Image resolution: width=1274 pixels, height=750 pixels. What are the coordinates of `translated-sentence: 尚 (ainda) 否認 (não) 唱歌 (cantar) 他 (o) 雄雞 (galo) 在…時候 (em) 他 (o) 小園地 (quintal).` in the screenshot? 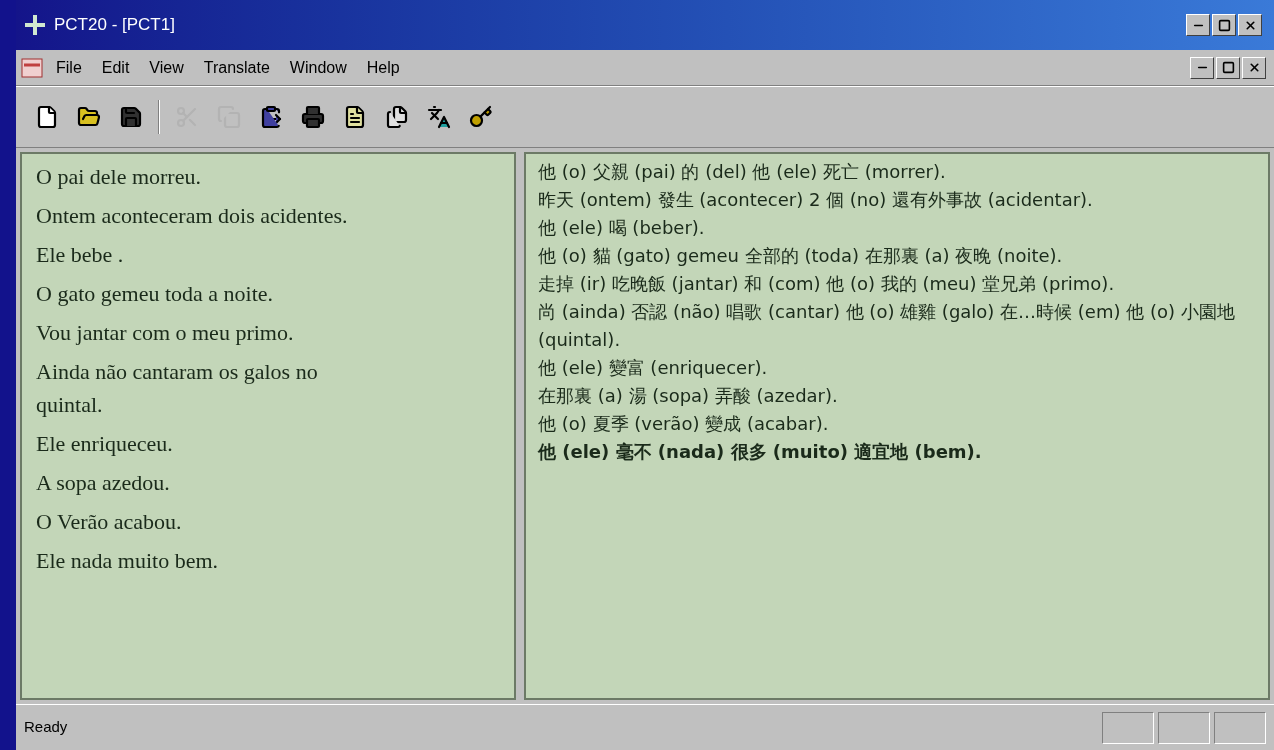 It's located at (887, 326).